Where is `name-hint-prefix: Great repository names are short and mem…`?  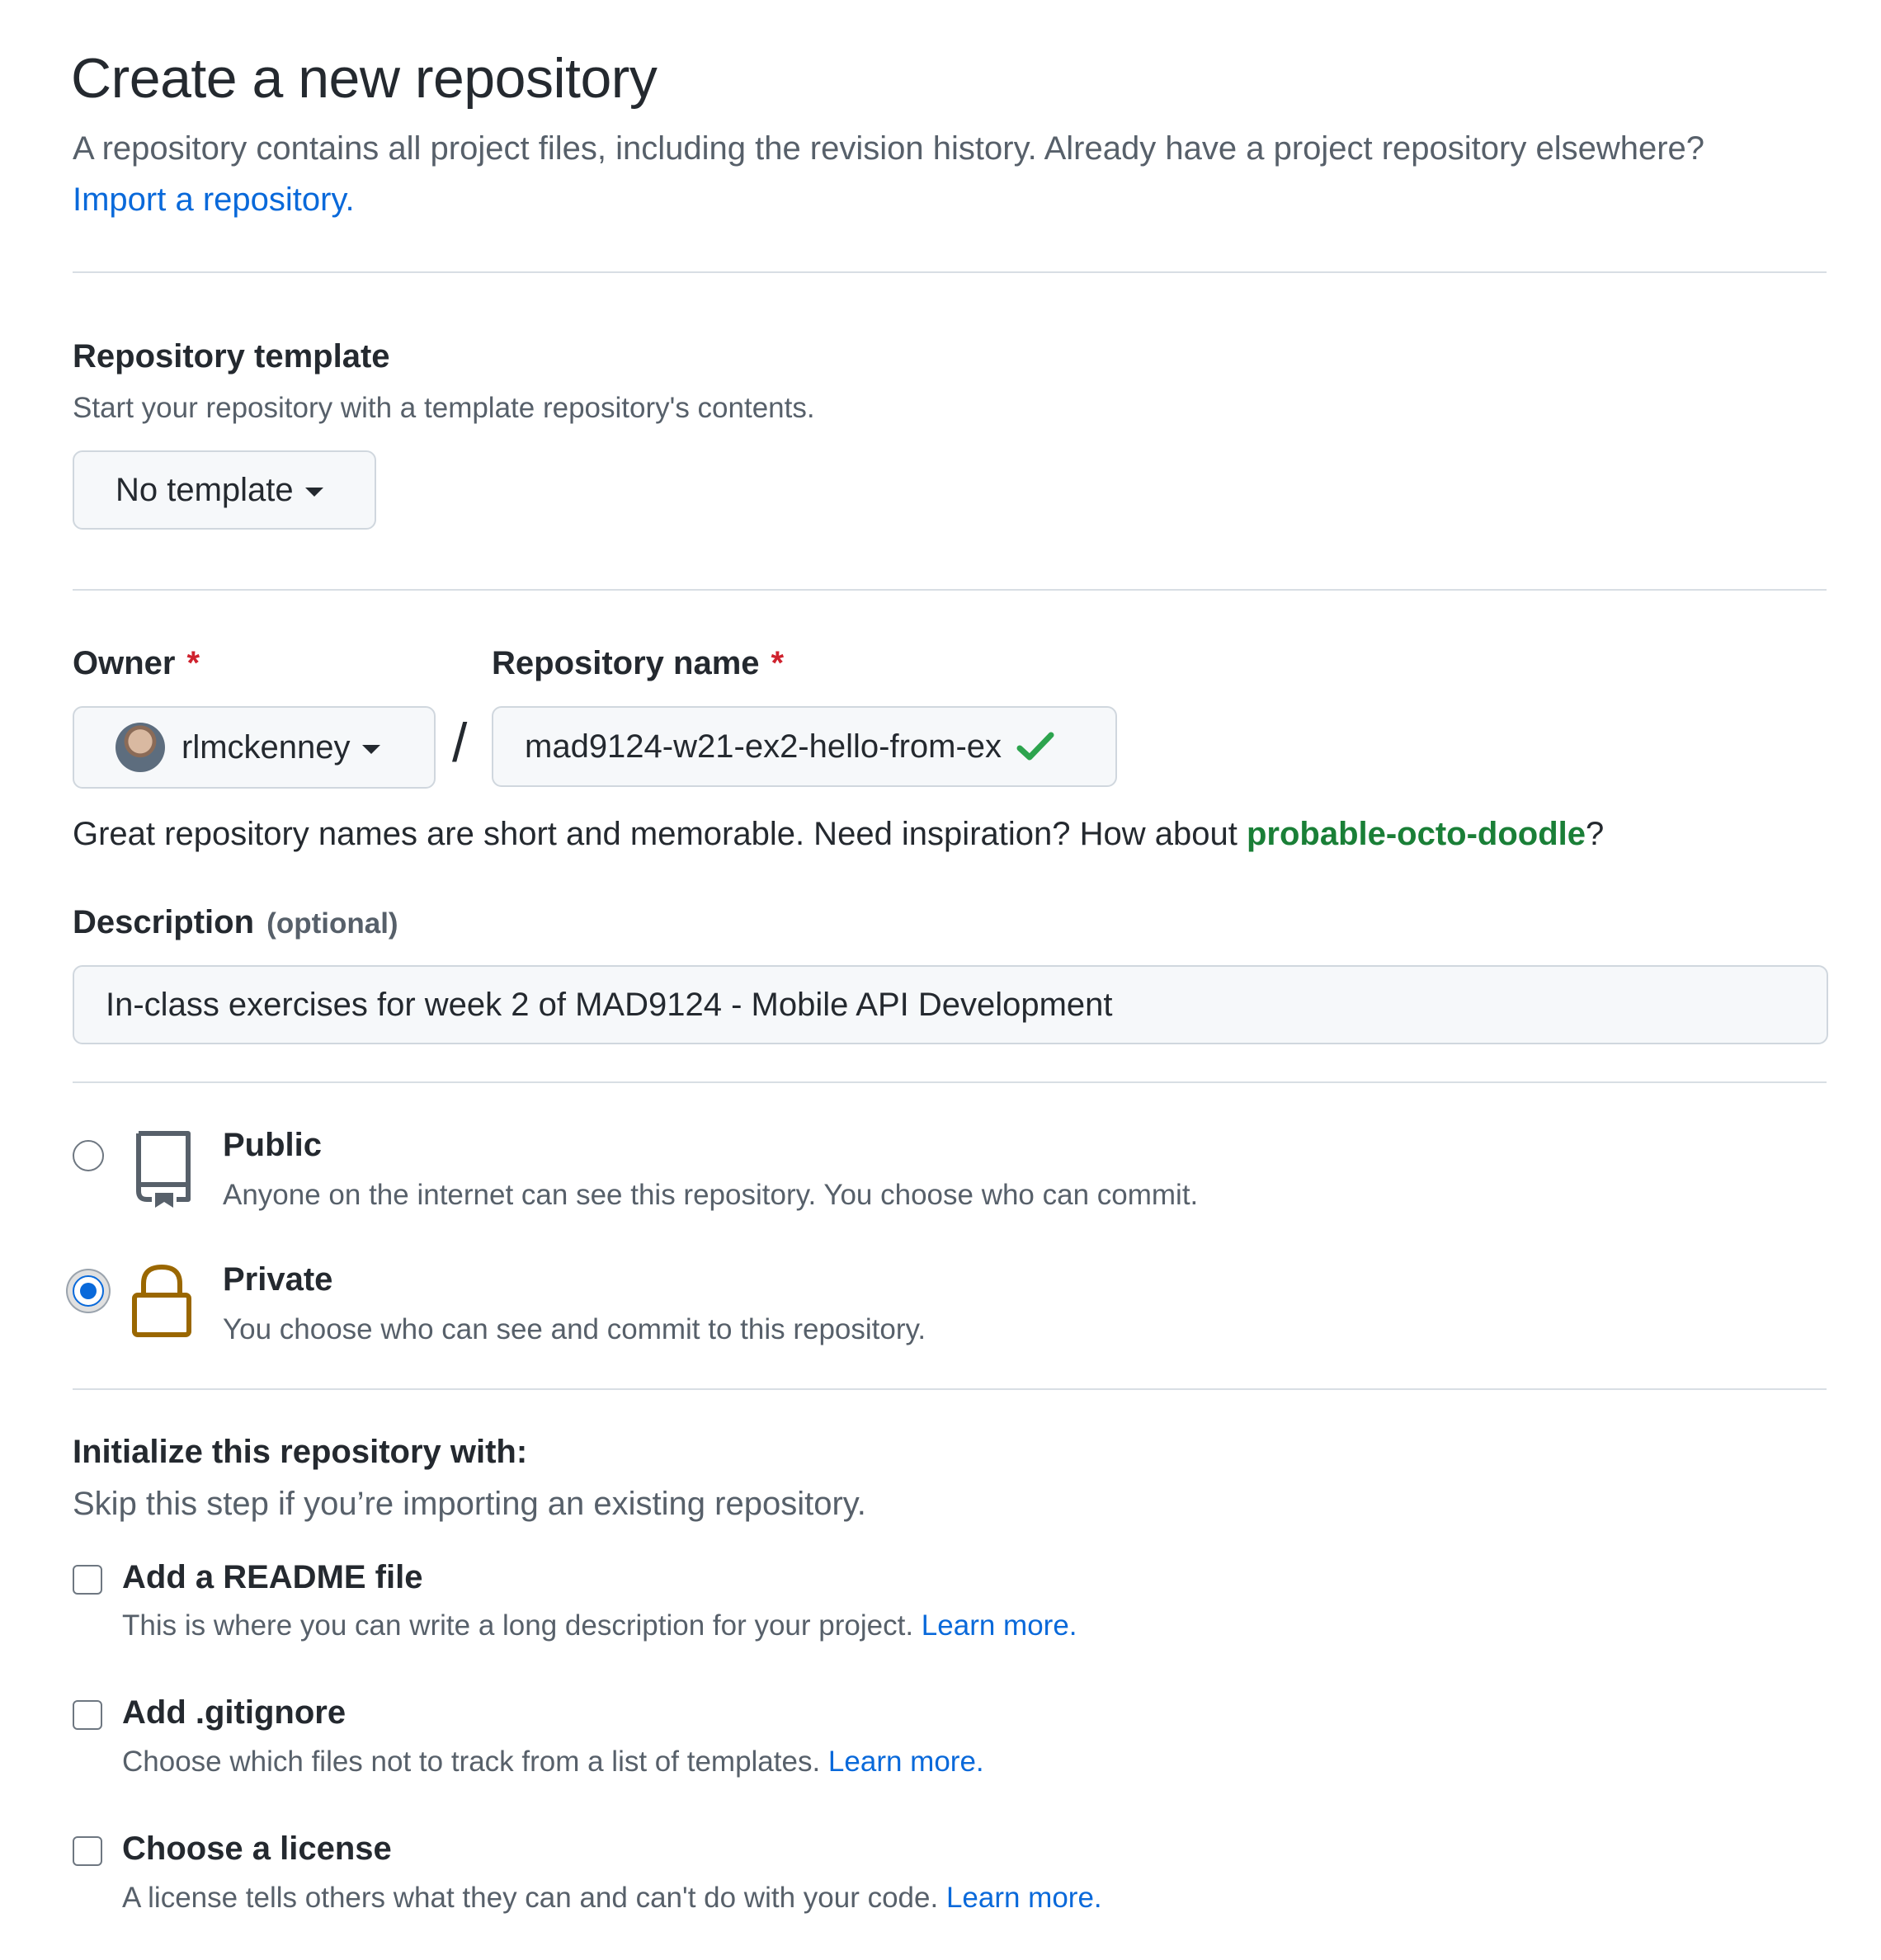
name-hint-prefix: Great repository names are short and mem… is located at coordinates (660, 834).